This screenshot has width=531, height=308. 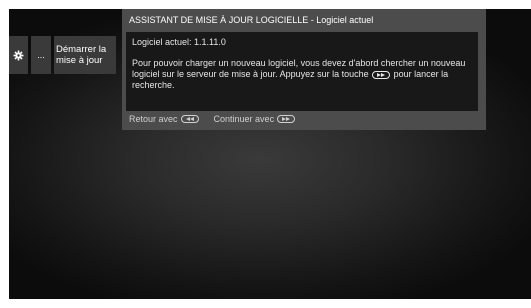 I want to click on current-version-text: Logiciel actuel: 1.1.11.0, so click(x=179, y=42).